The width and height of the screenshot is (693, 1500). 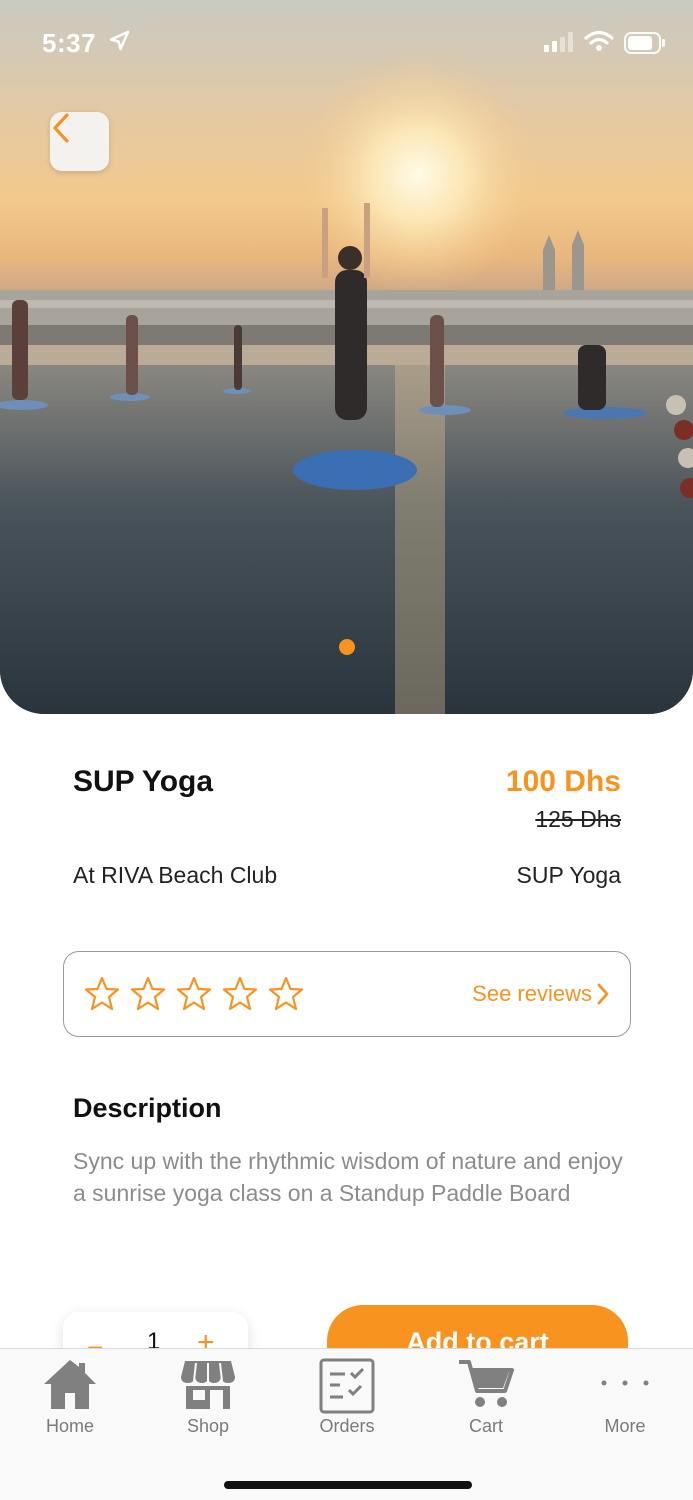 What do you see at coordinates (603, 996) in the screenshot?
I see `chevron-right-icon` at bounding box center [603, 996].